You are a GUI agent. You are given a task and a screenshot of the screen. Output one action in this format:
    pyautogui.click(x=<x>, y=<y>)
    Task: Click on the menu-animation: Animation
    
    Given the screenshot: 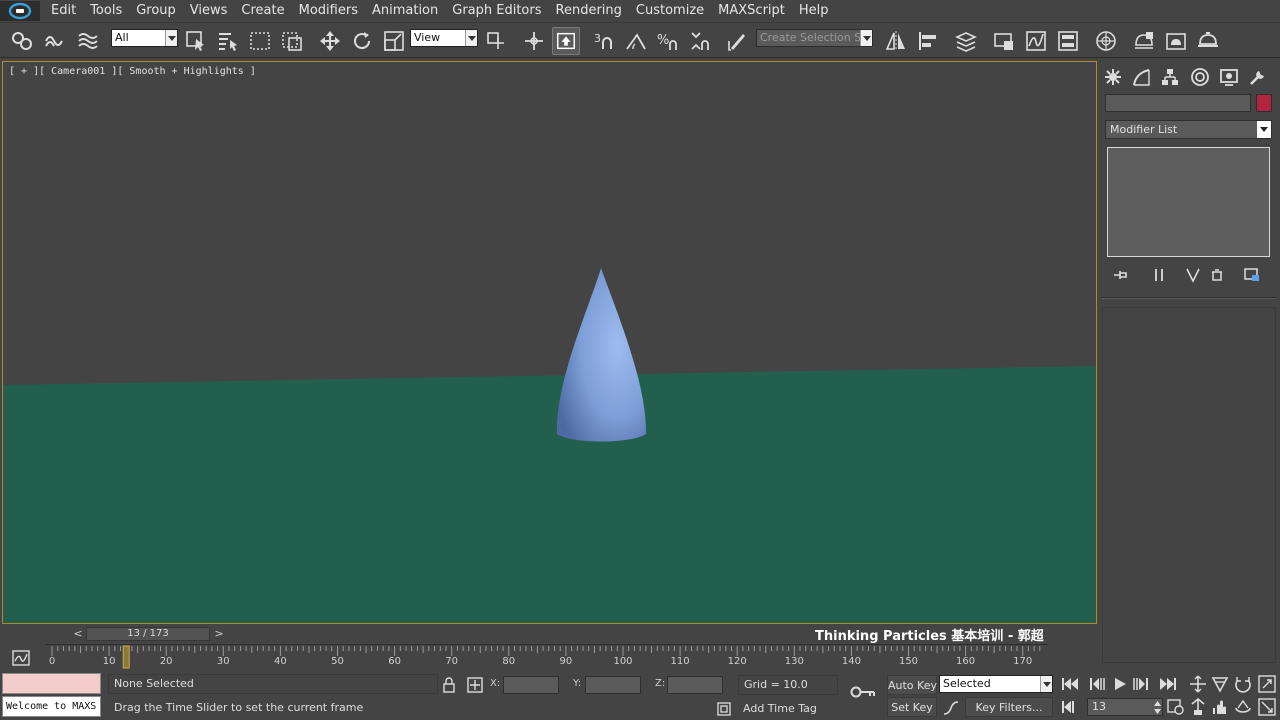 What is the action you would take?
    pyautogui.click(x=405, y=11)
    